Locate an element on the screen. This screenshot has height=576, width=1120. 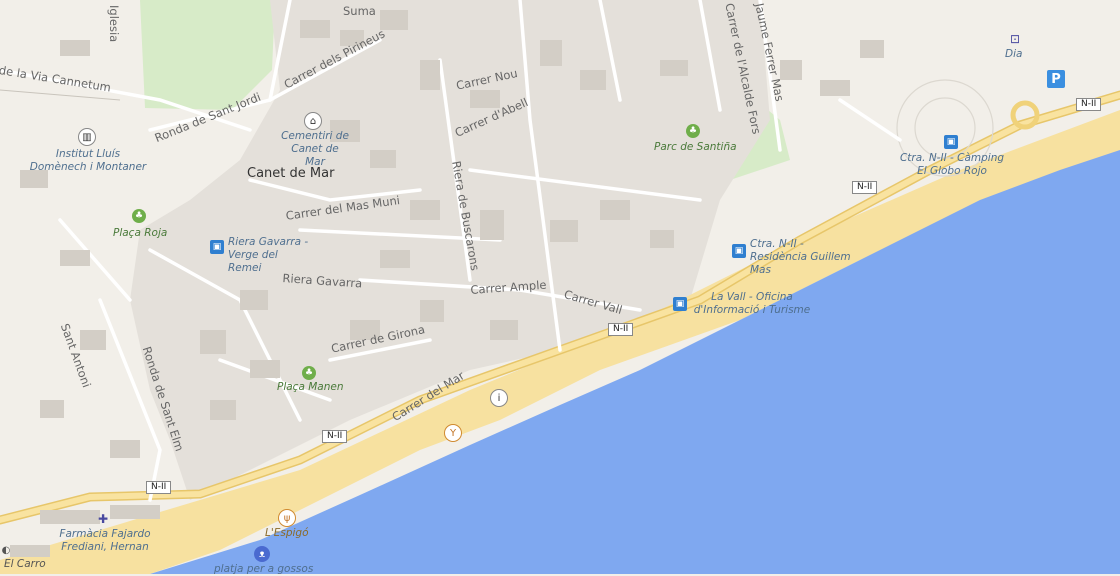
poi-platja-gossos: platja per a gossos is located at coordinates (263, 569).